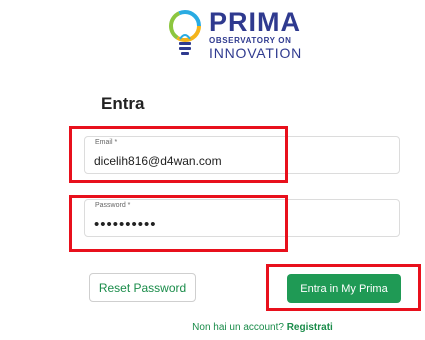 The width and height of the screenshot is (425, 340). What do you see at coordinates (250, 40) in the screenshot?
I see `logo-subtitle-1: OBSERVATORY ON` at bounding box center [250, 40].